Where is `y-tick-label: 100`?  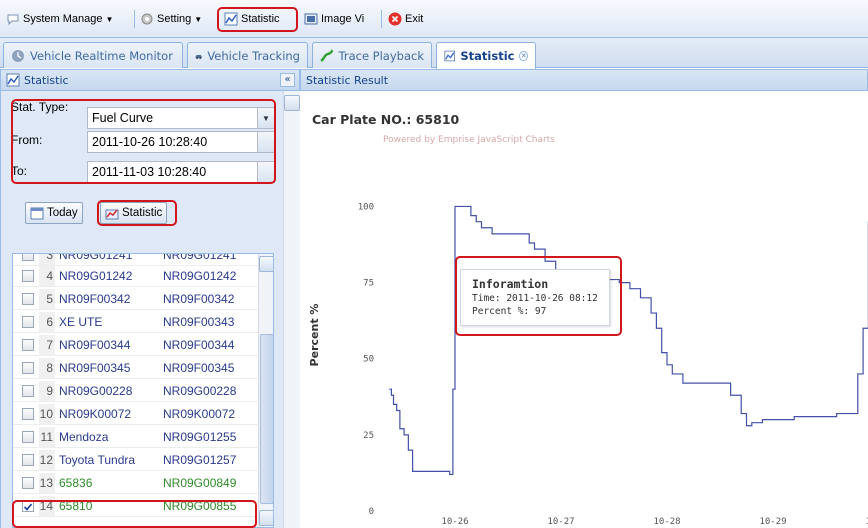 y-tick-label: 100 is located at coordinates (366, 207).